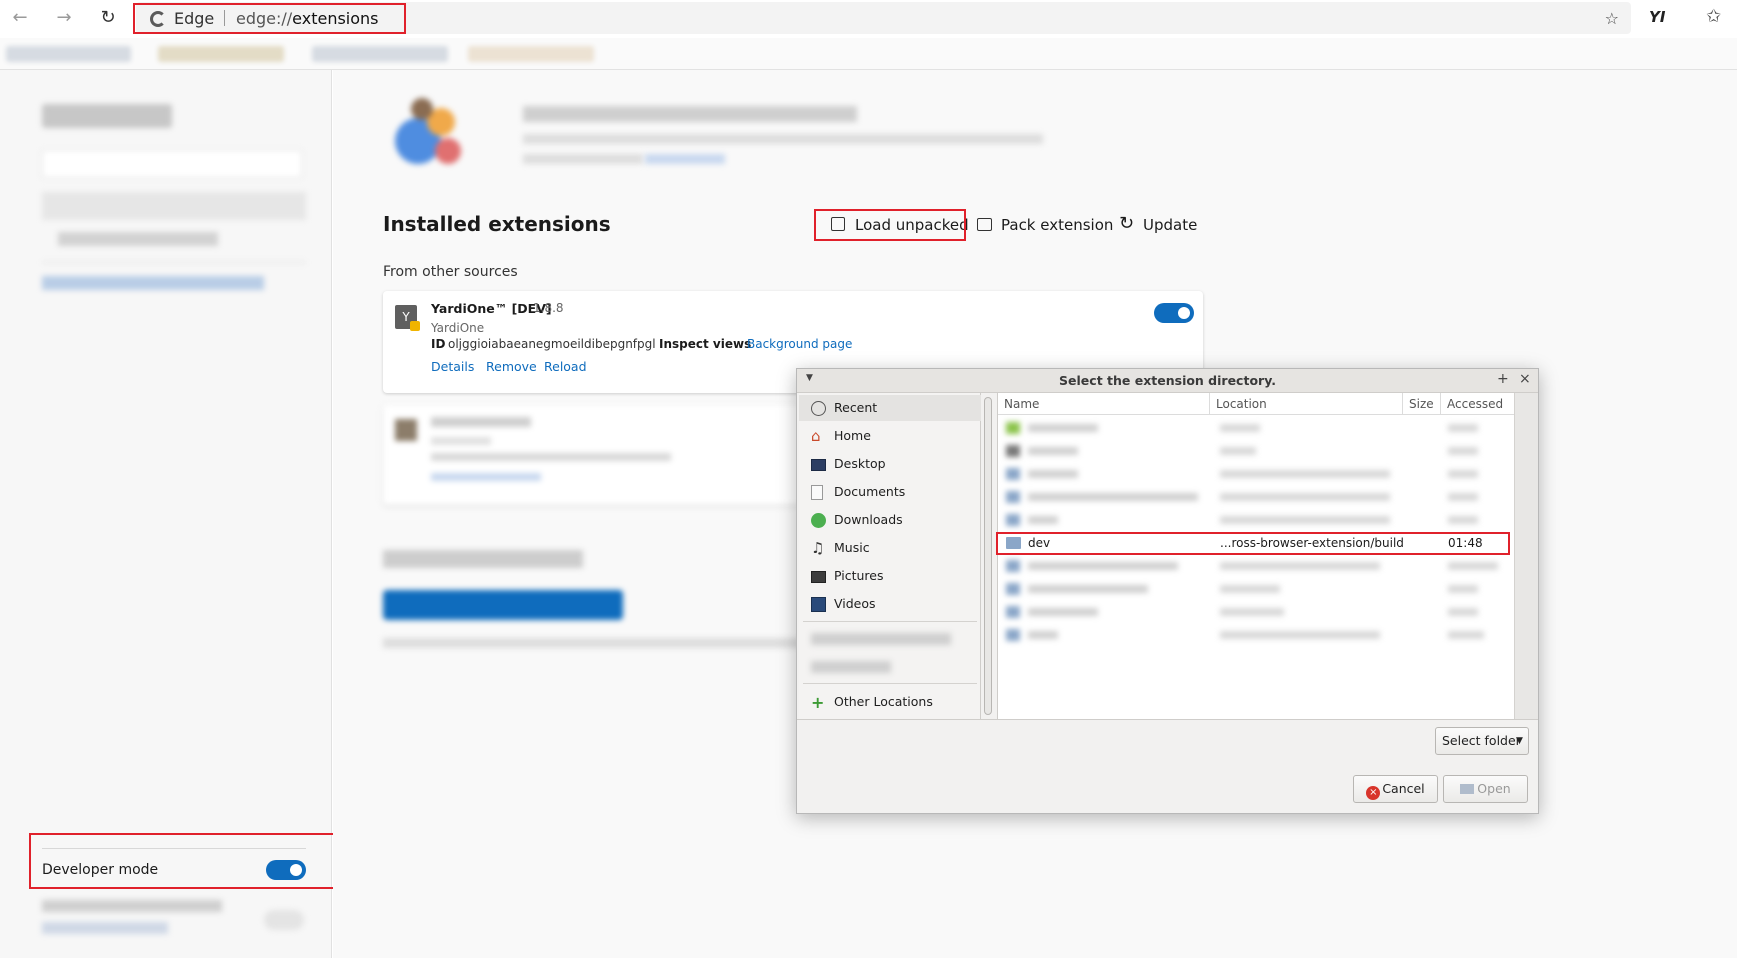 The height and width of the screenshot is (958, 1737). I want to click on back-icon: ←, so click(20, 18).